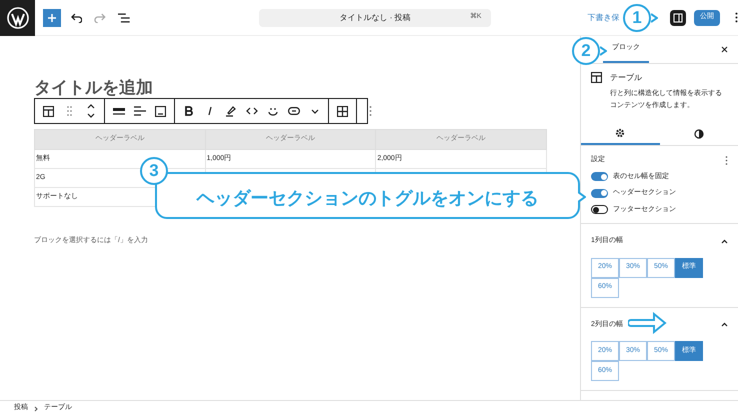 This screenshot has height=416, width=738. Describe the element at coordinates (603, 18) in the screenshot. I see `save-draft-link: 下書き保` at that location.